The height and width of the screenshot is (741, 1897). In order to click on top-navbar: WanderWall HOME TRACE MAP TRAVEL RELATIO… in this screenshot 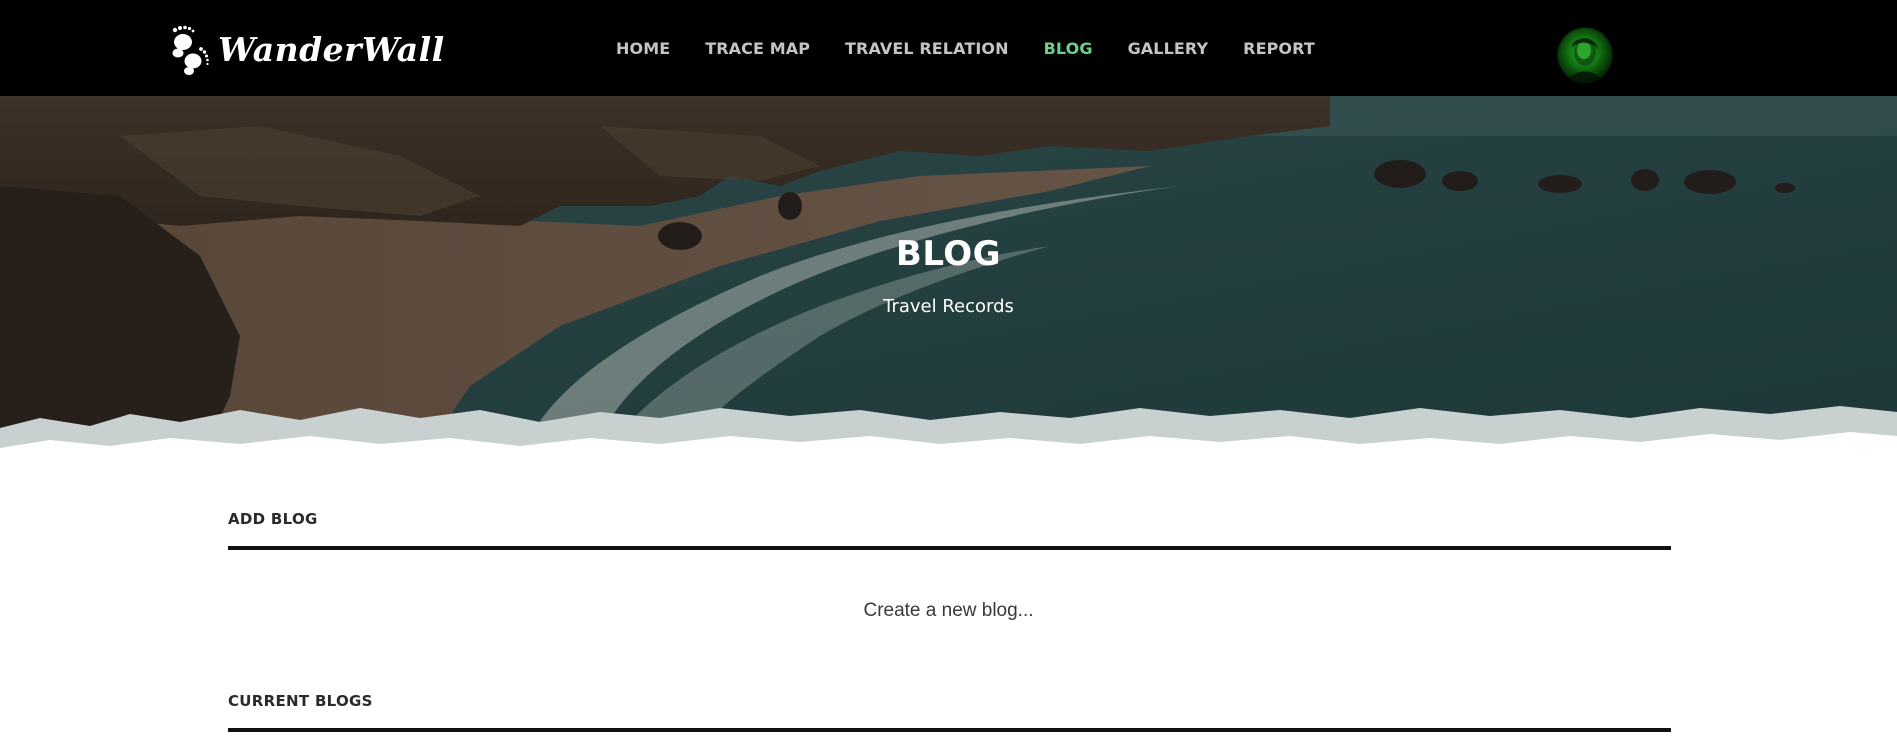, I will do `click(948, 48)`.